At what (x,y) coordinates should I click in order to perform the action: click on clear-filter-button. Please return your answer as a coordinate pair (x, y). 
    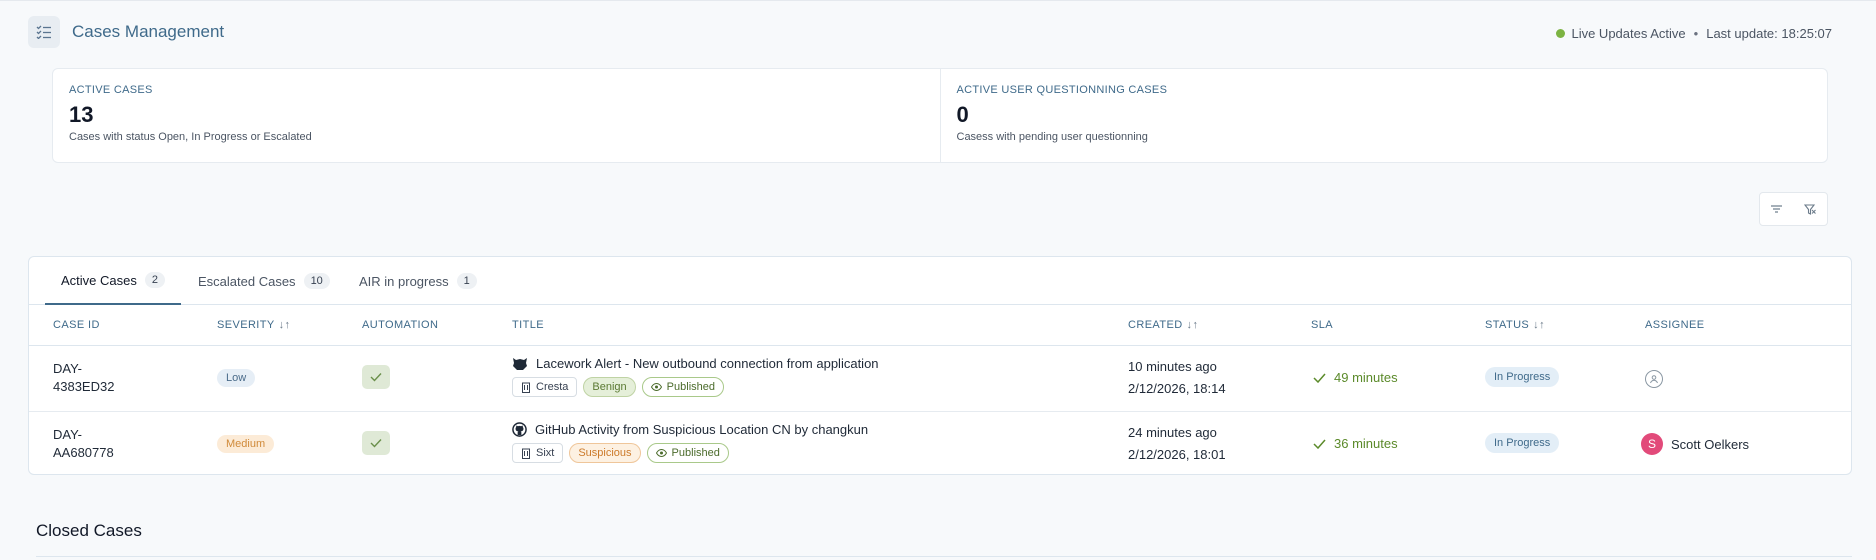
    Looking at the image, I should click on (1811, 209).